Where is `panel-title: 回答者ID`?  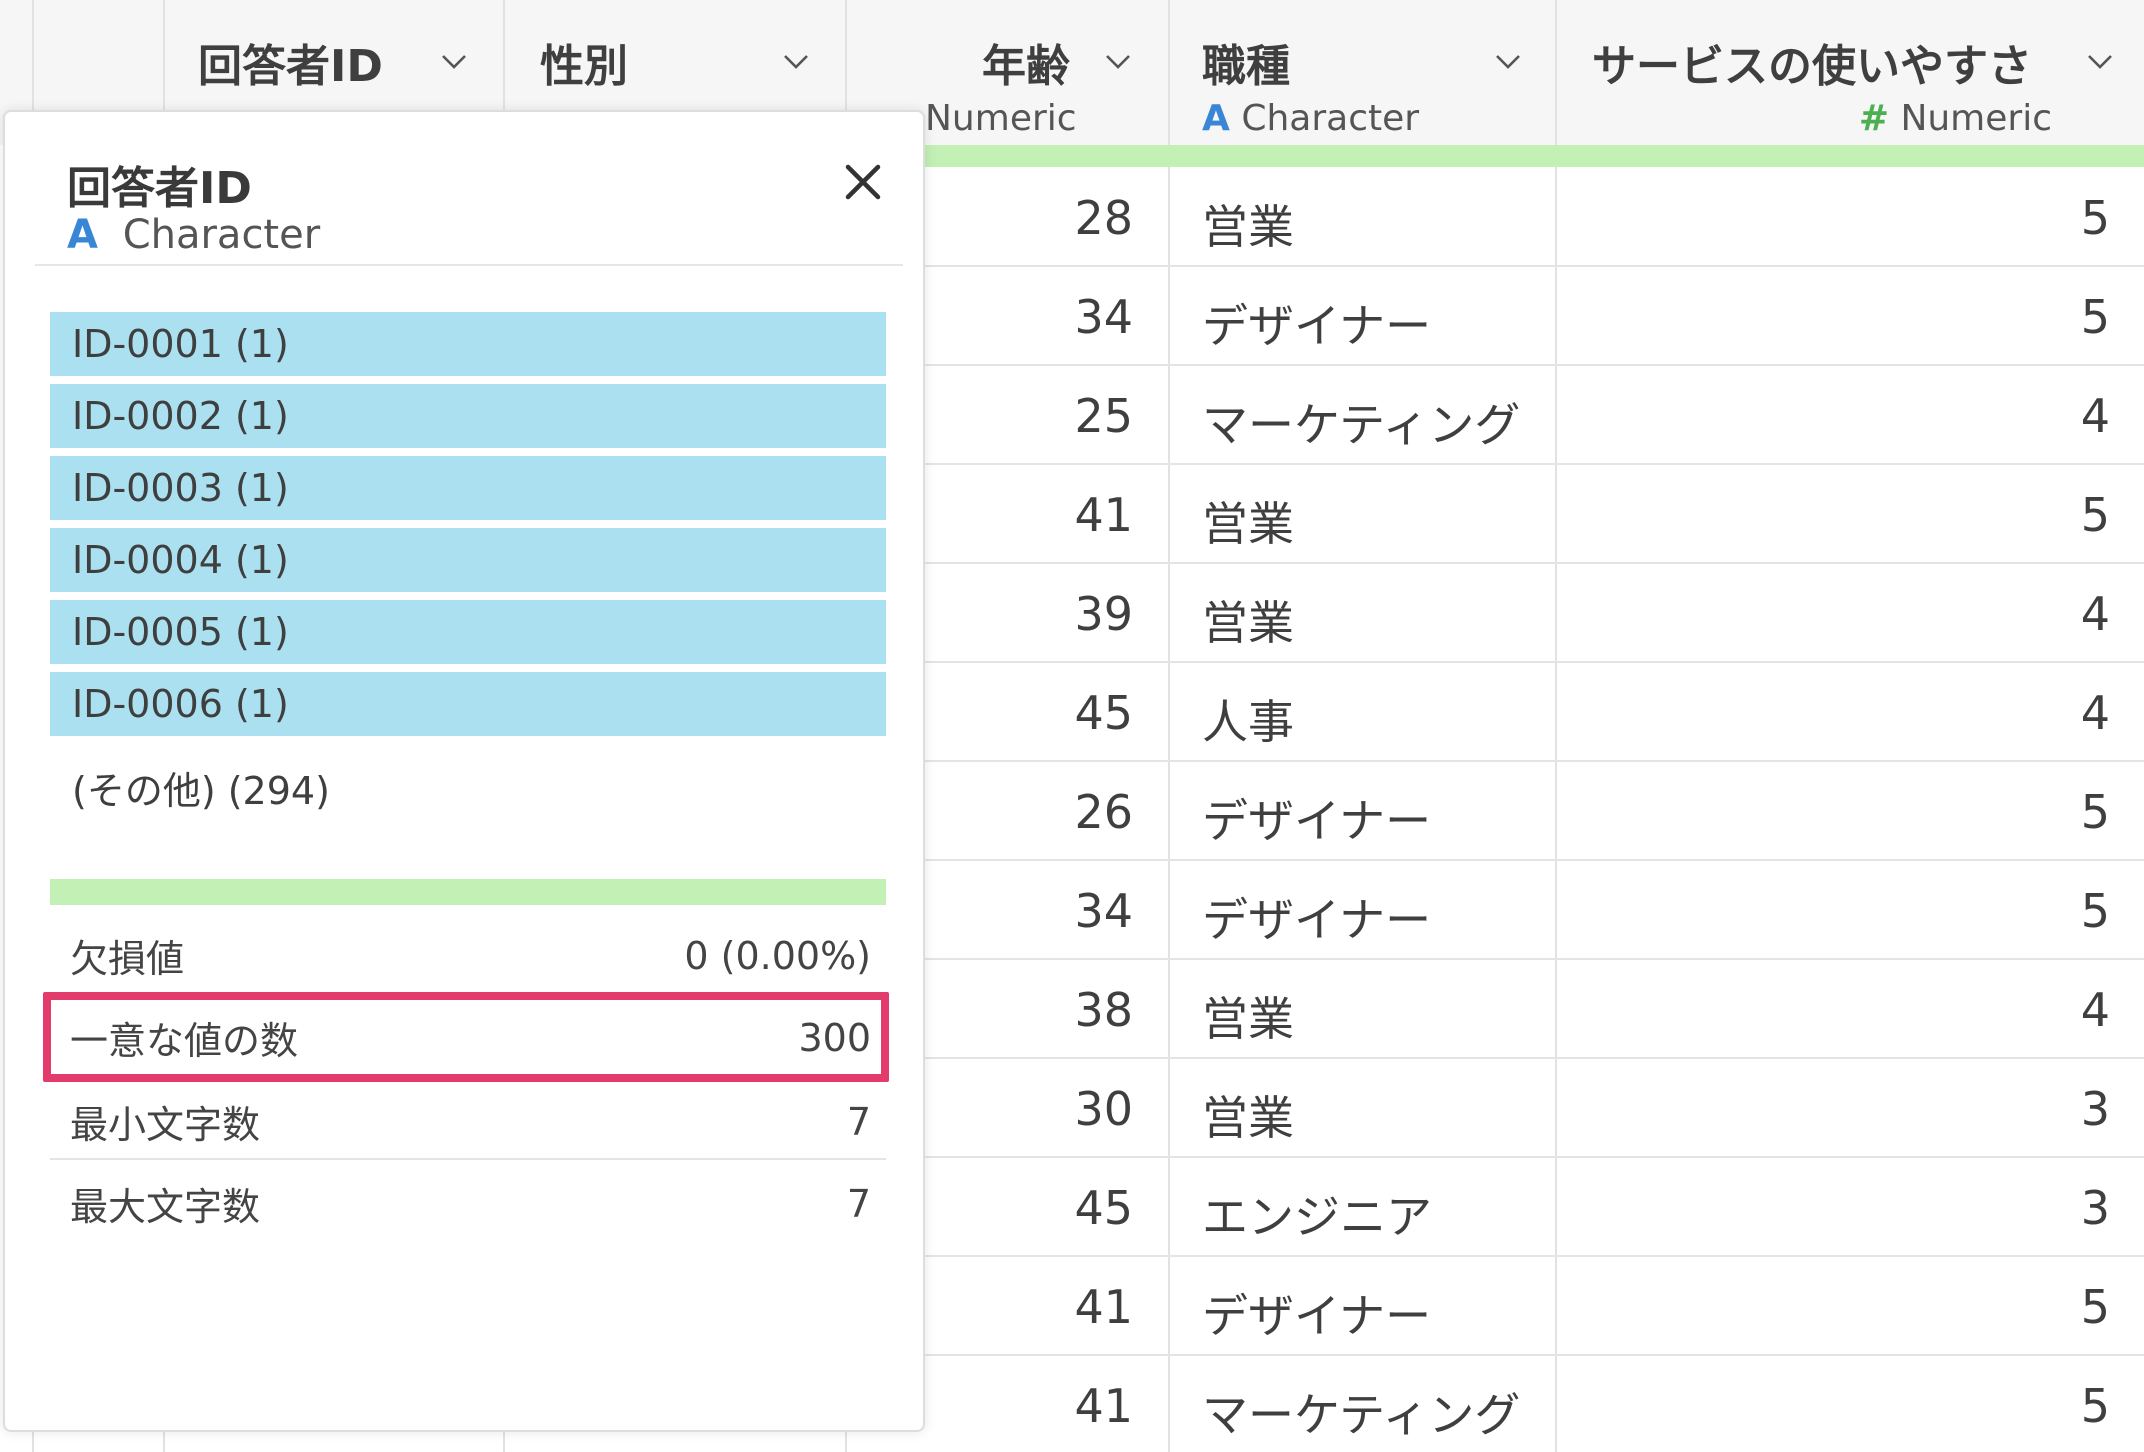
panel-title: 回答者ID is located at coordinates (159, 188).